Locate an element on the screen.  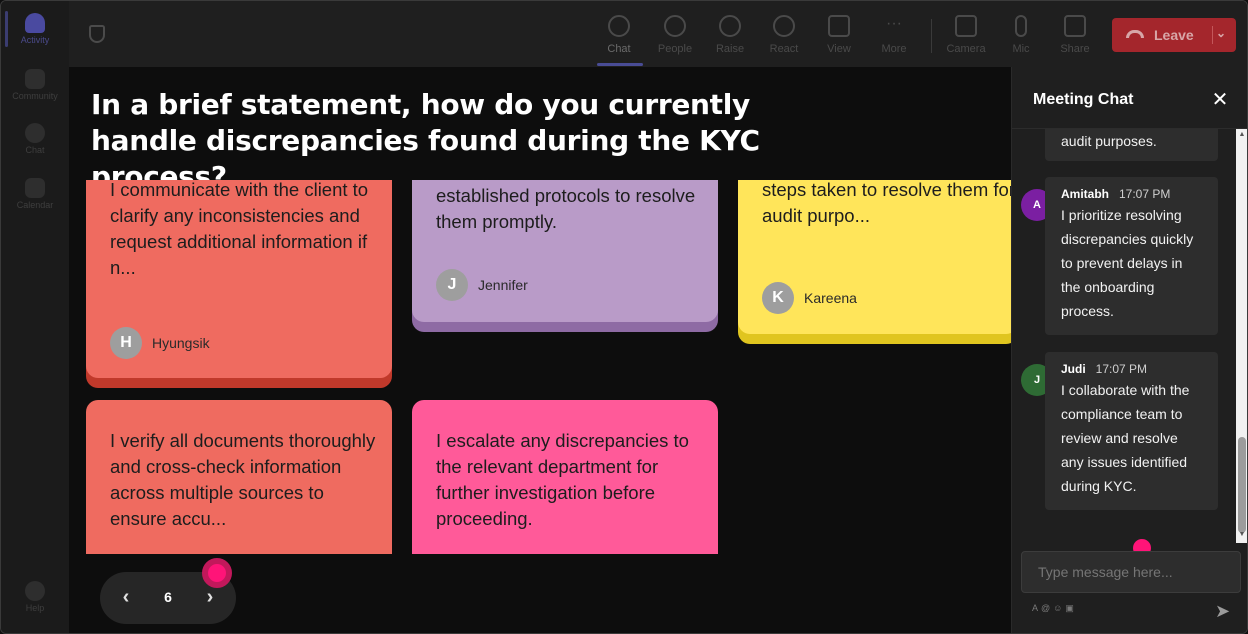
rail-item-activity: Activity is located at coordinates (35, 35).